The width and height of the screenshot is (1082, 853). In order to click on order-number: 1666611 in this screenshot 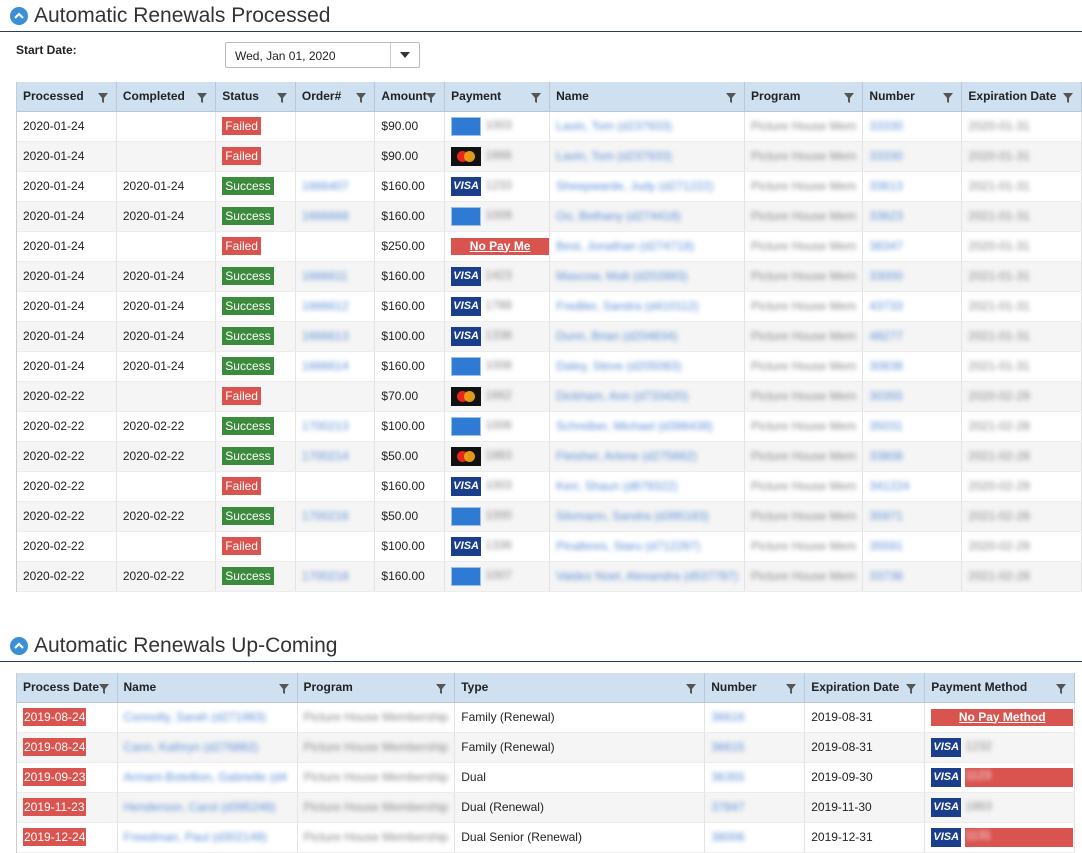, I will do `click(325, 276)`.